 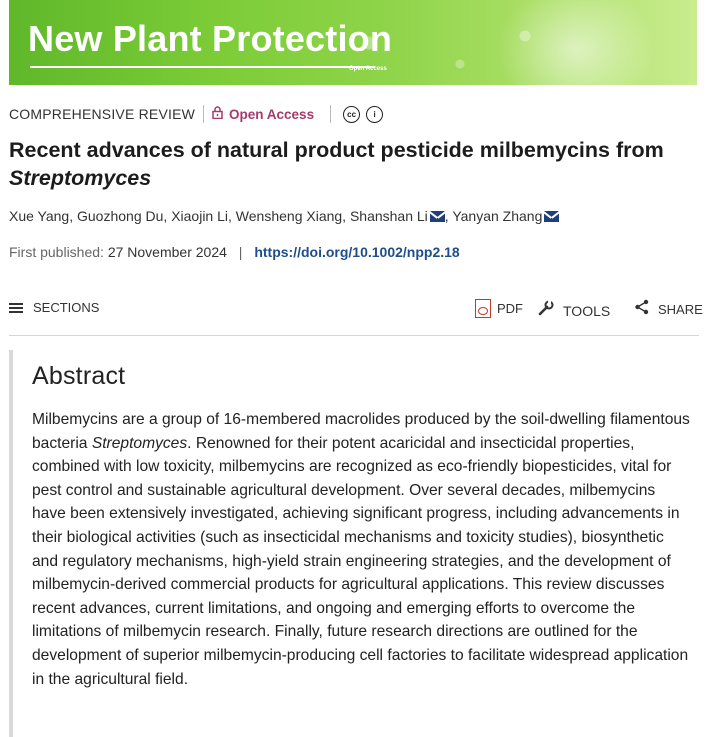 I want to click on banner-rule, so click(x=202, y=67).